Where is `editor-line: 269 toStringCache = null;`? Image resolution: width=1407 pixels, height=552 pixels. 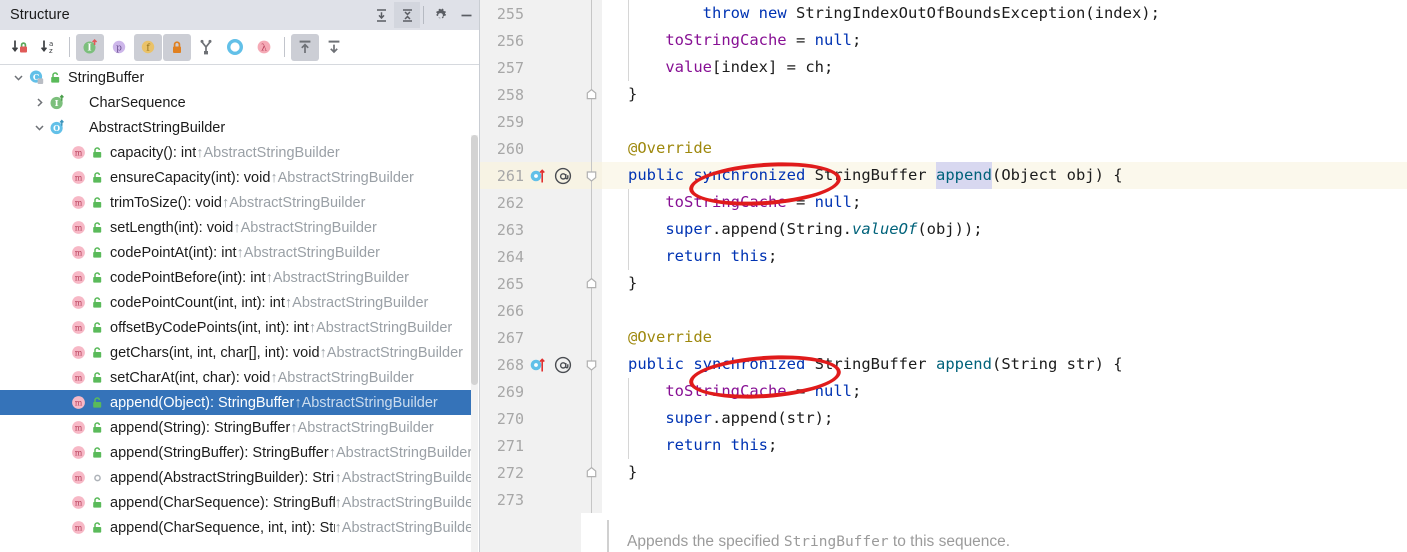
editor-line: 269 toStringCache = null; is located at coordinates (943, 391).